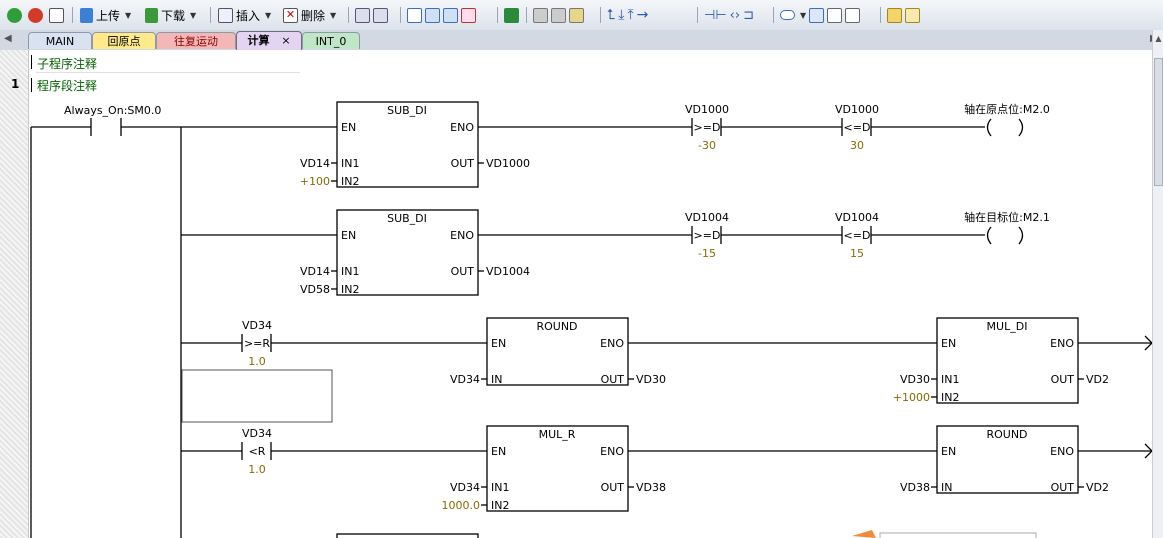 This screenshot has height=538, width=1163. What do you see at coordinates (621, 15) in the screenshot?
I see `line-down-icon: ⤓` at bounding box center [621, 15].